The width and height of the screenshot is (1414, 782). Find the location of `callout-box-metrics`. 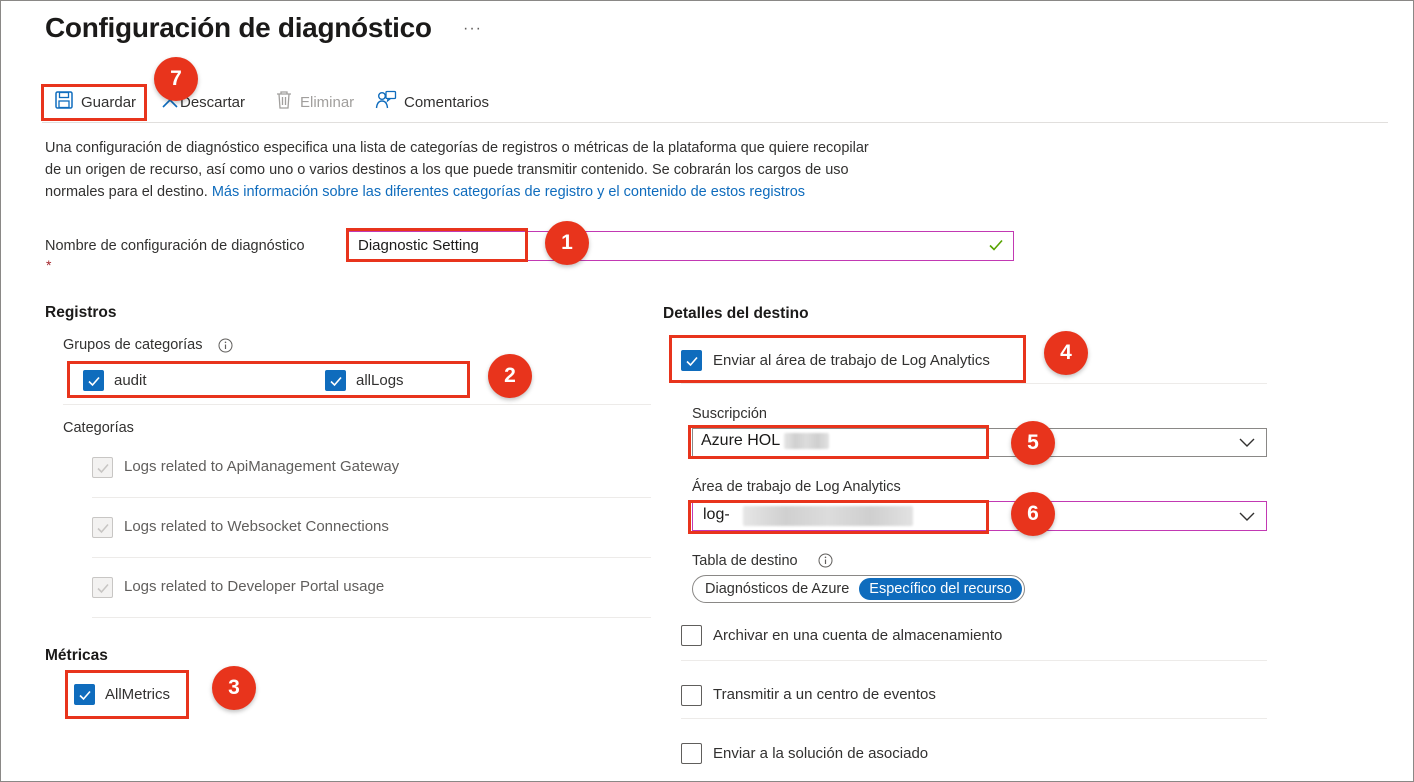

callout-box-metrics is located at coordinates (127, 694).